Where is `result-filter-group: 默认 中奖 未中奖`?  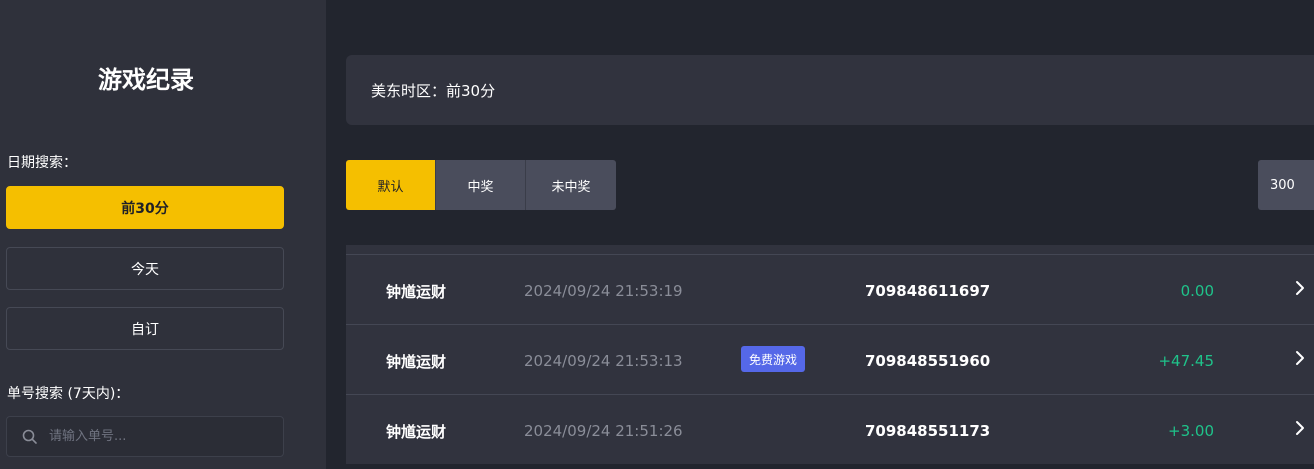
result-filter-group: 默认 中奖 未中奖 is located at coordinates (481, 185).